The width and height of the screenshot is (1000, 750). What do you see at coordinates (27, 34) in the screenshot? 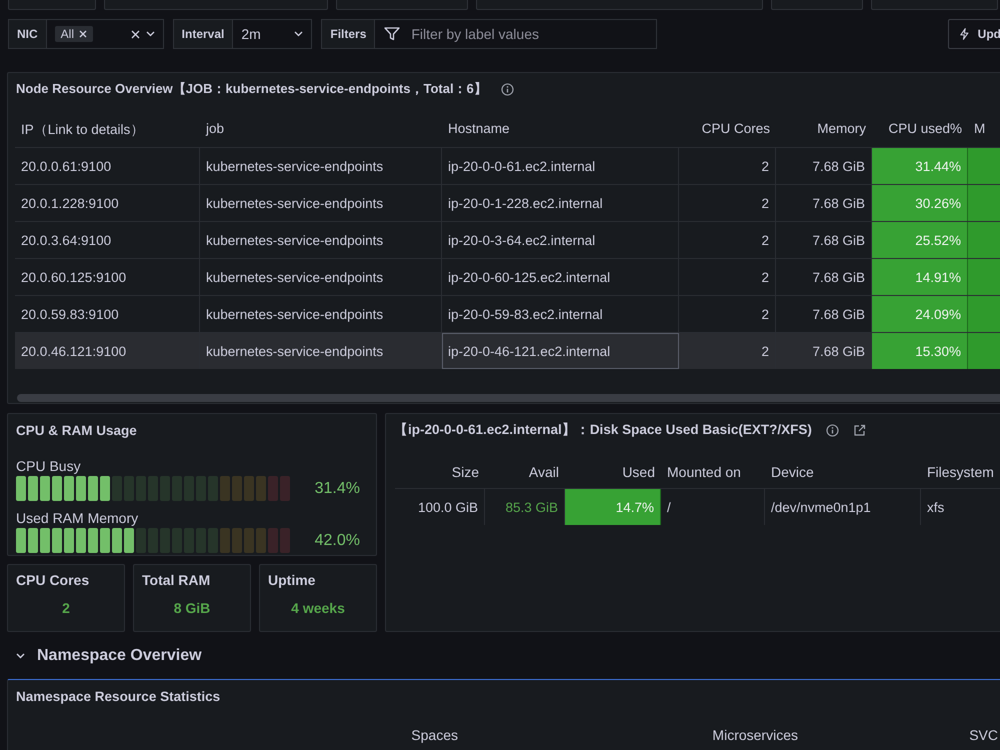
I see `variable-label: NIC` at bounding box center [27, 34].